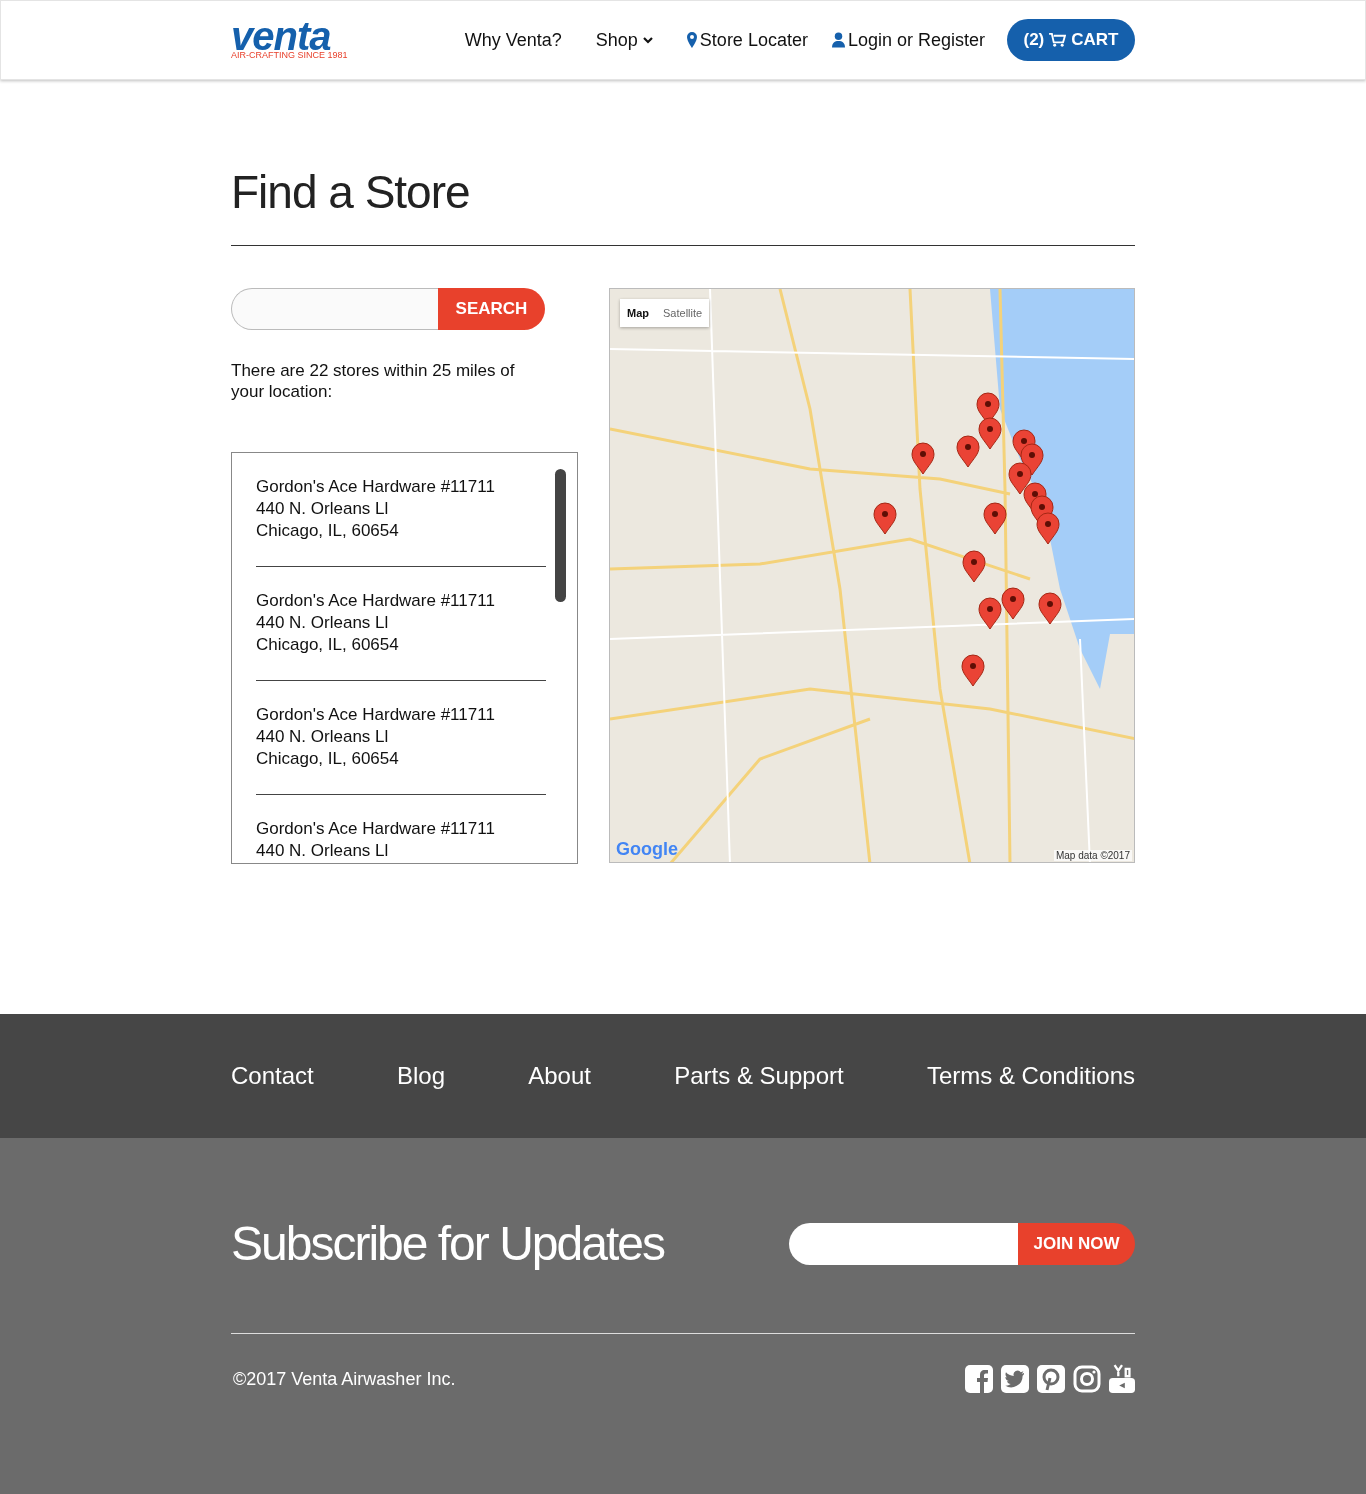 The height and width of the screenshot is (1494, 1366). What do you see at coordinates (872, 575) in the screenshot?
I see `map-drawing` at bounding box center [872, 575].